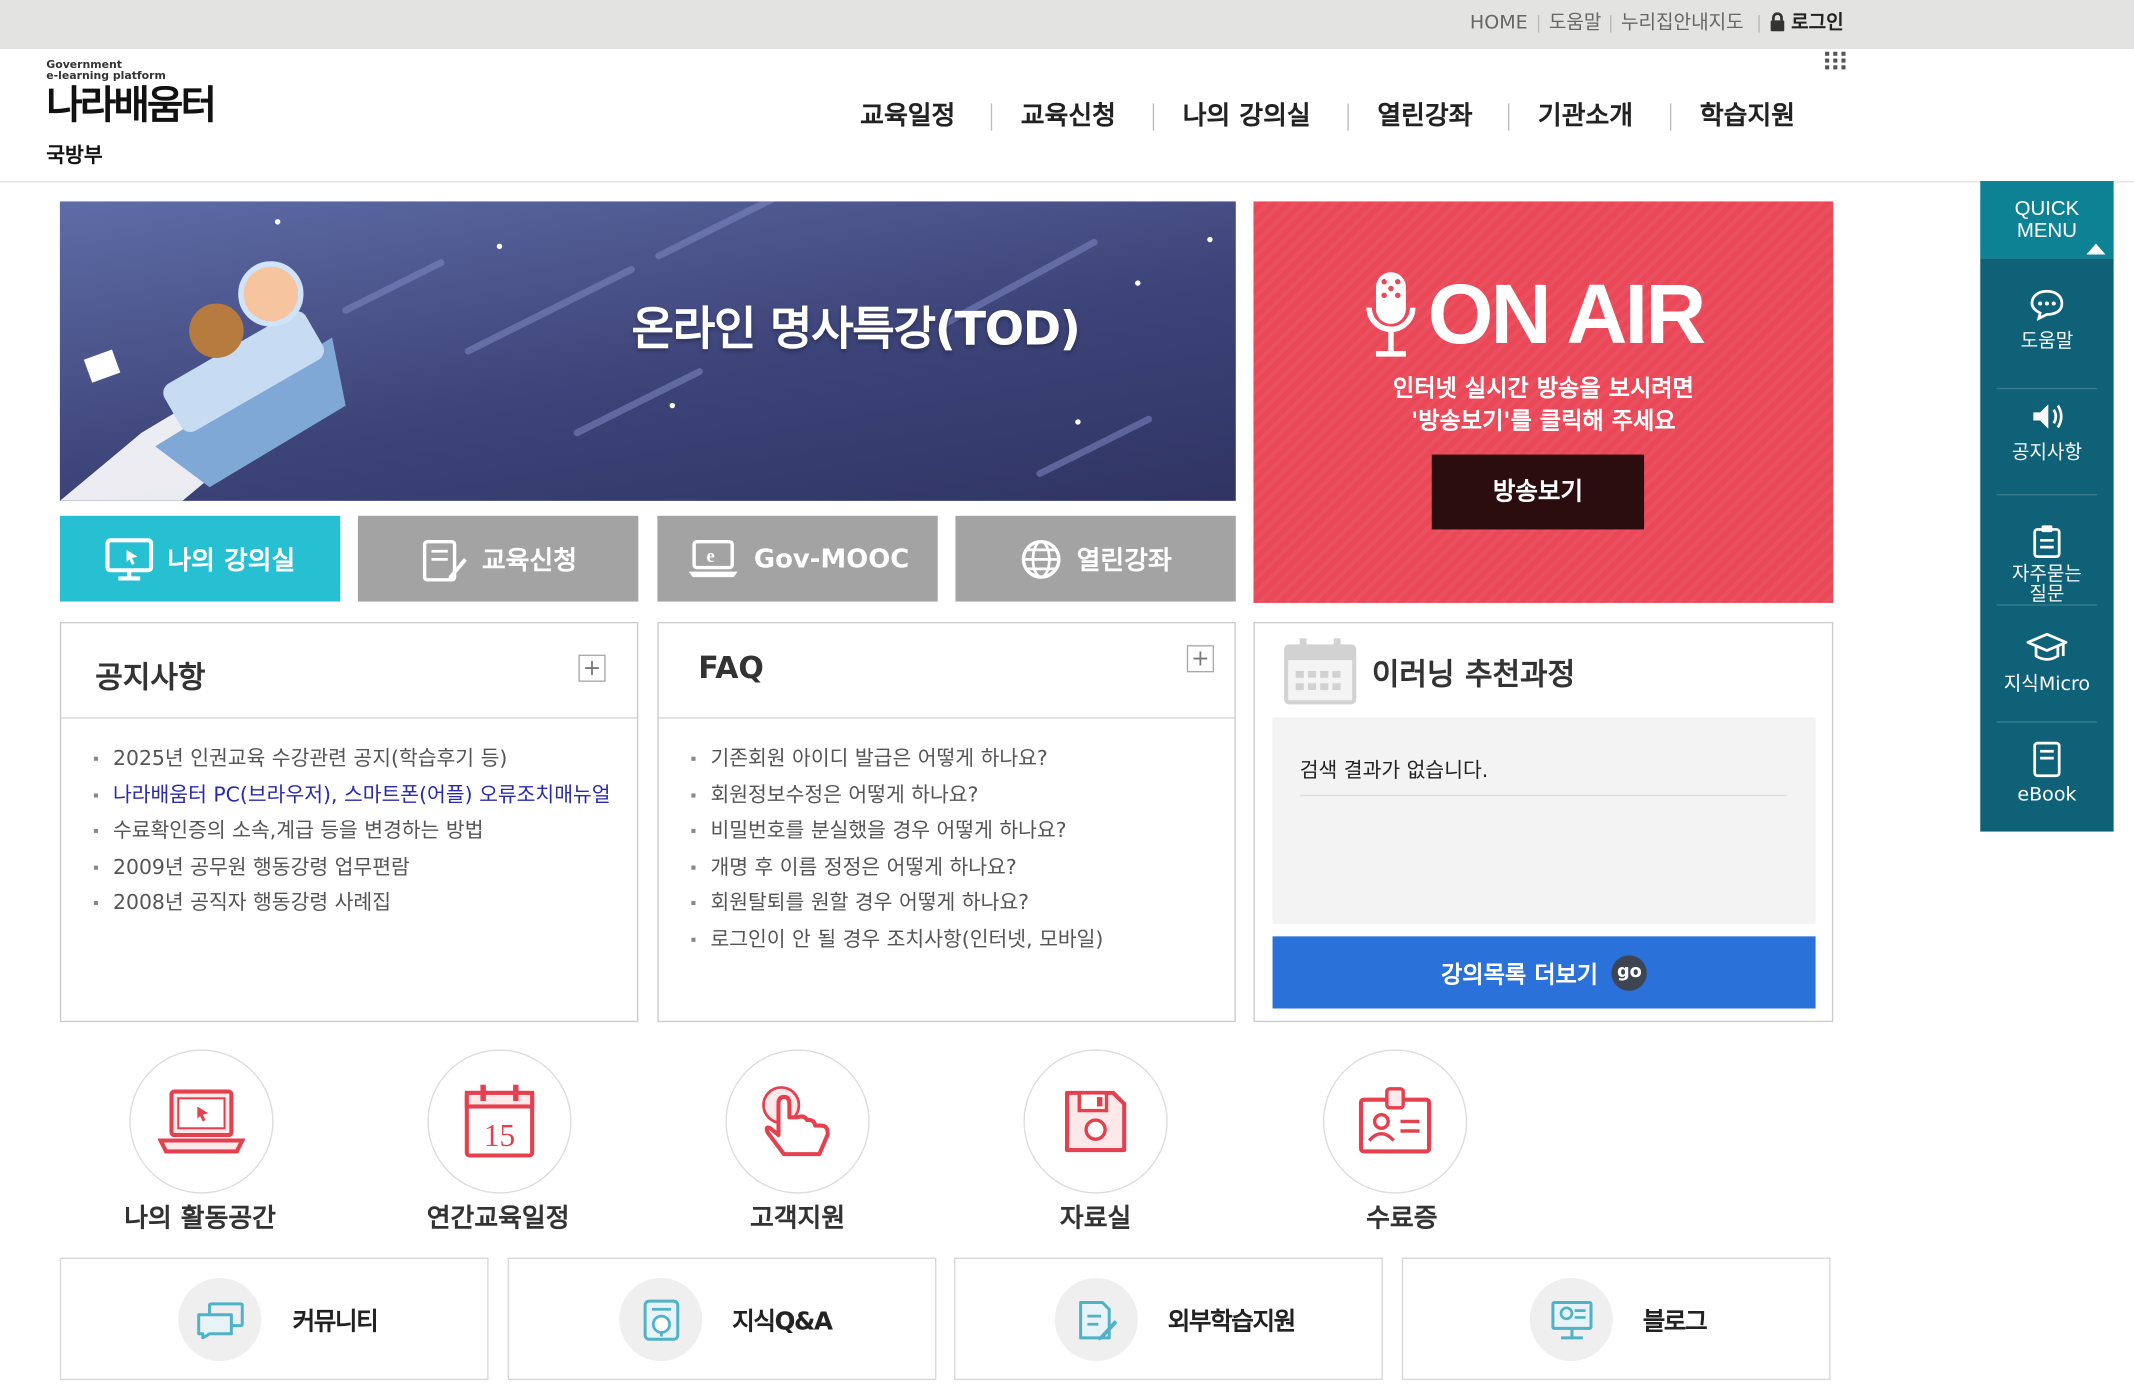  Describe the element at coordinates (2046, 664) in the screenshot. I see `quick-micro: 지식Micro` at that location.